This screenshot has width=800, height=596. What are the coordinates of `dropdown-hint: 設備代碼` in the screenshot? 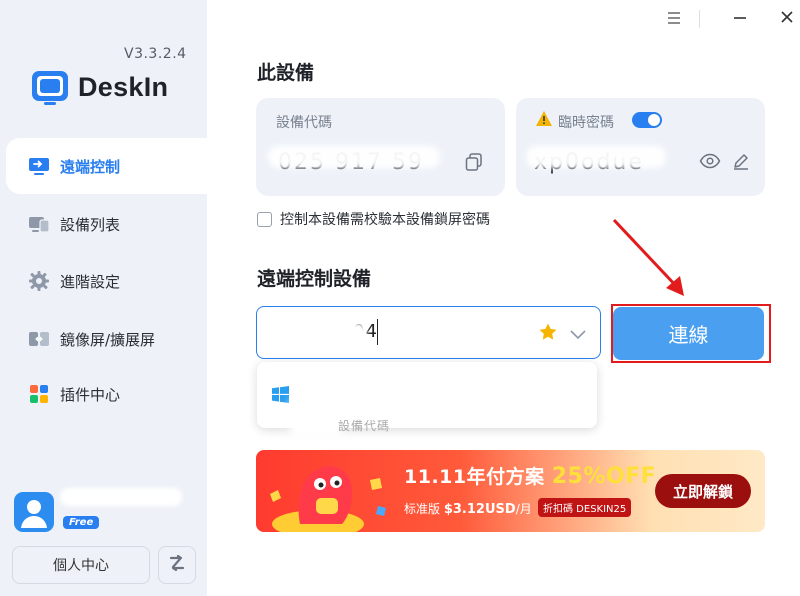 It's located at (364, 426).